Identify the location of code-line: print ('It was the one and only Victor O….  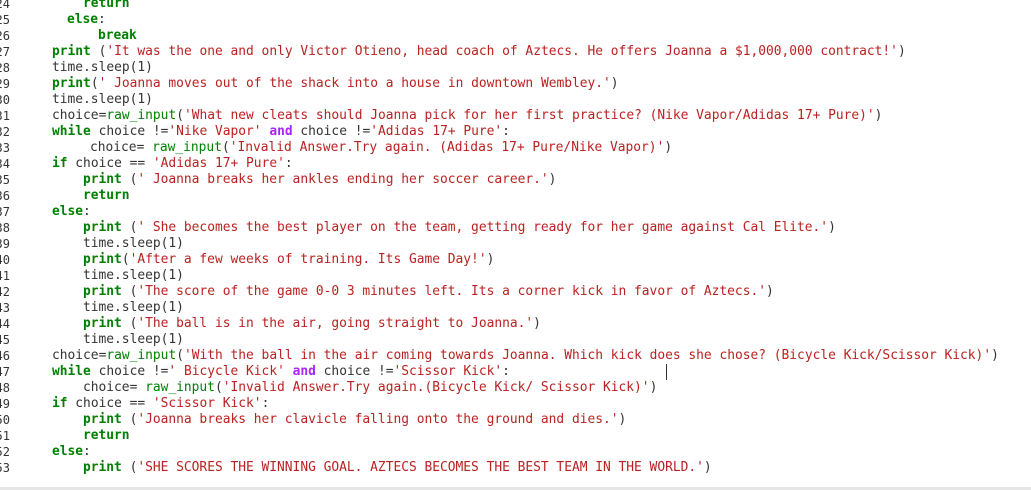
(479, 52).